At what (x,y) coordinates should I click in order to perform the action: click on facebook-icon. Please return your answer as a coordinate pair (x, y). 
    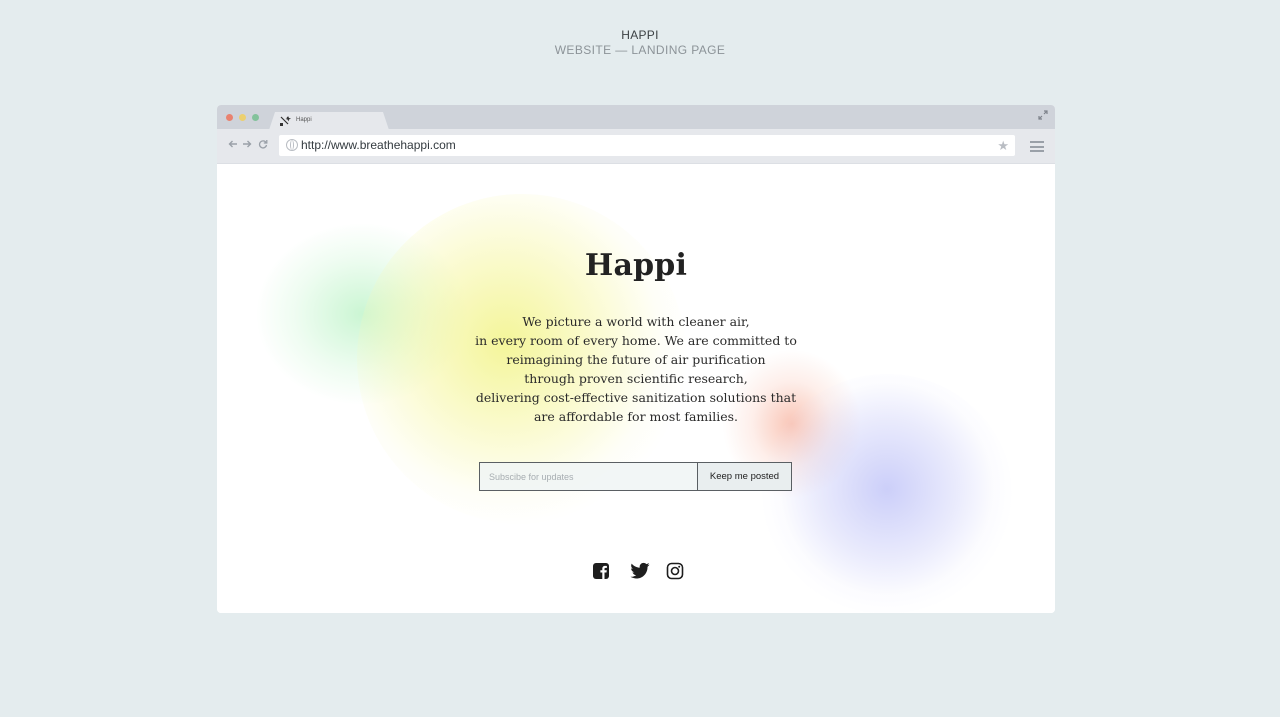
    Looking at the image, I should click on (602, 572).